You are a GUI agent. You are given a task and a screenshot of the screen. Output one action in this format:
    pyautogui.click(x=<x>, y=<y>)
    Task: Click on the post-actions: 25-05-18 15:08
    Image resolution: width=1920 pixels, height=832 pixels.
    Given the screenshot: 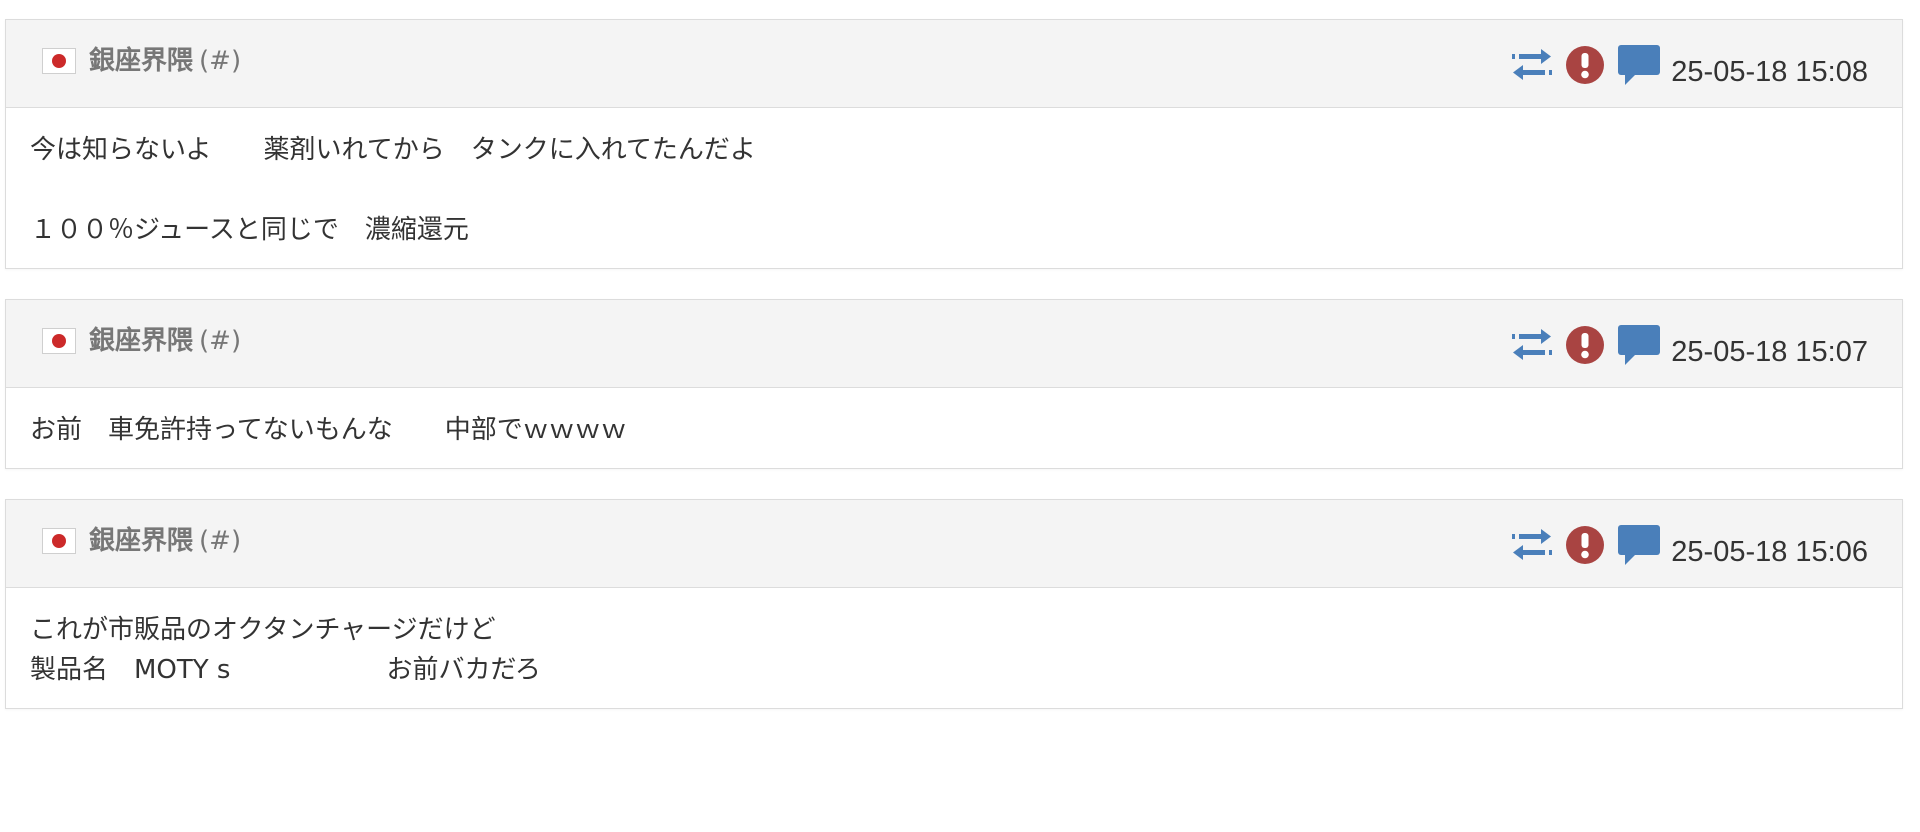 What is the action you would take?
    pyautogui.click(x=1689, y=66)
    